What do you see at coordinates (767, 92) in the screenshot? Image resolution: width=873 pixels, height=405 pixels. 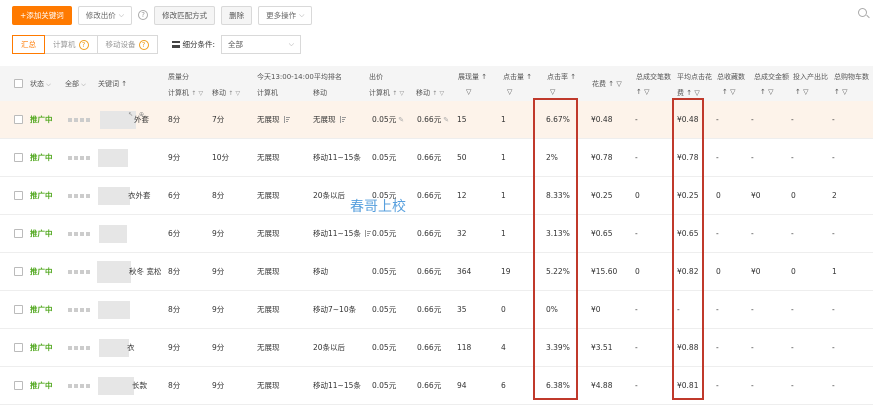 I see `amount-sort-filter: ↑ ▽` at bounding box center [767, 92].